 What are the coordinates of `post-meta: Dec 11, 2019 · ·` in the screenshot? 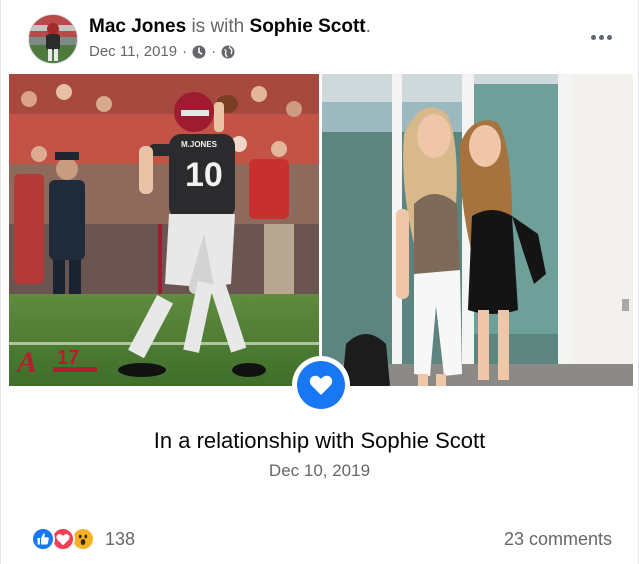 It's located at (162, 51).